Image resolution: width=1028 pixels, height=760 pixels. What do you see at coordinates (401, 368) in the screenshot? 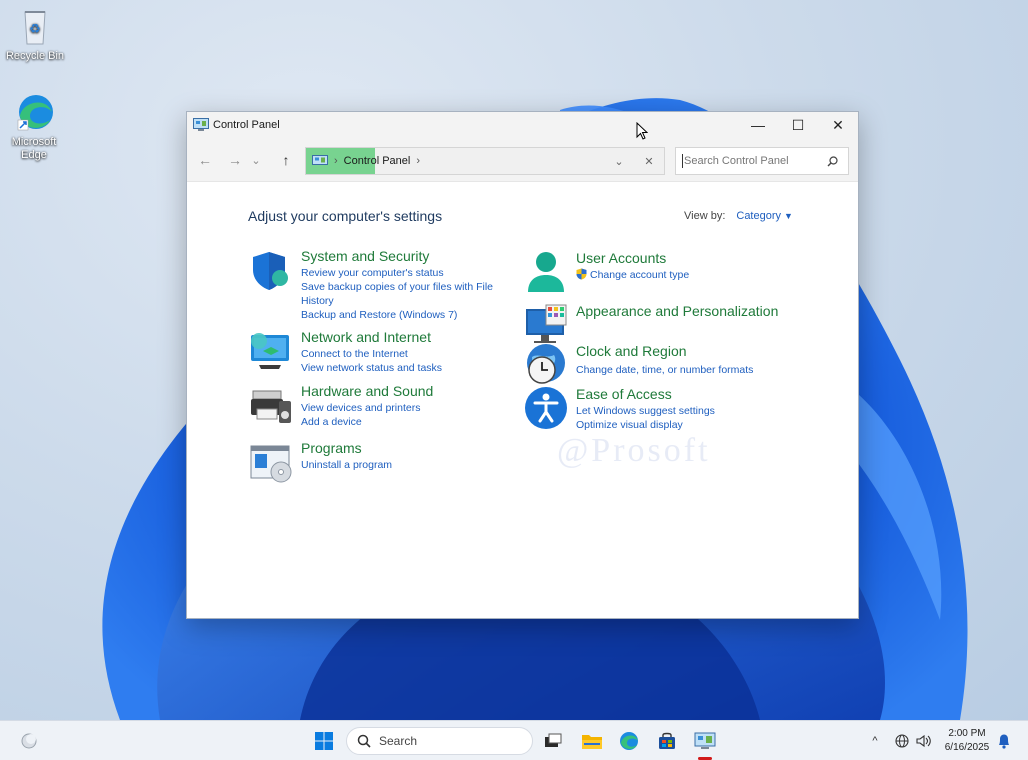
I see `category-link: View network status and tasks` at bounding box center [401, 368].